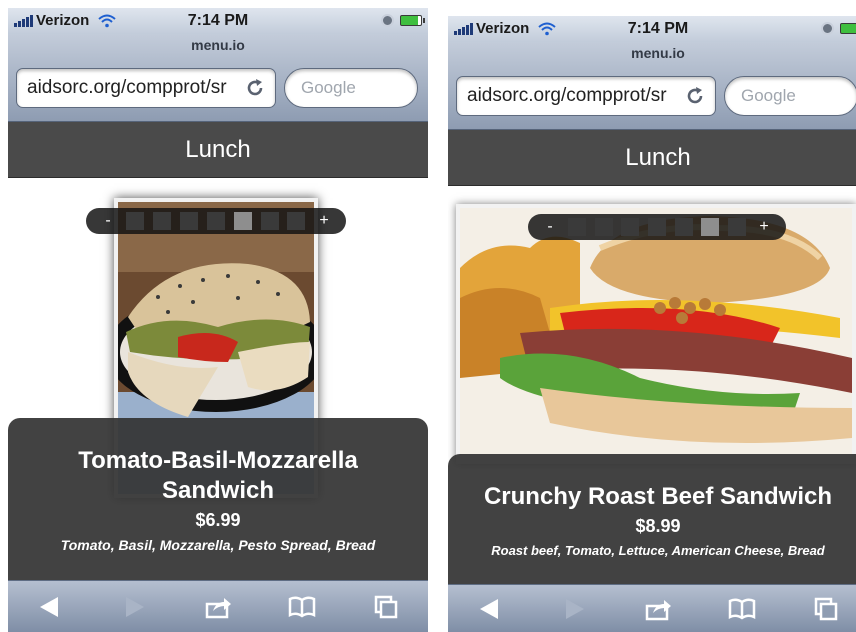  I want to click on item-name: Tomato-Basil-Mozzarella Sandwich, so click(218, 475).